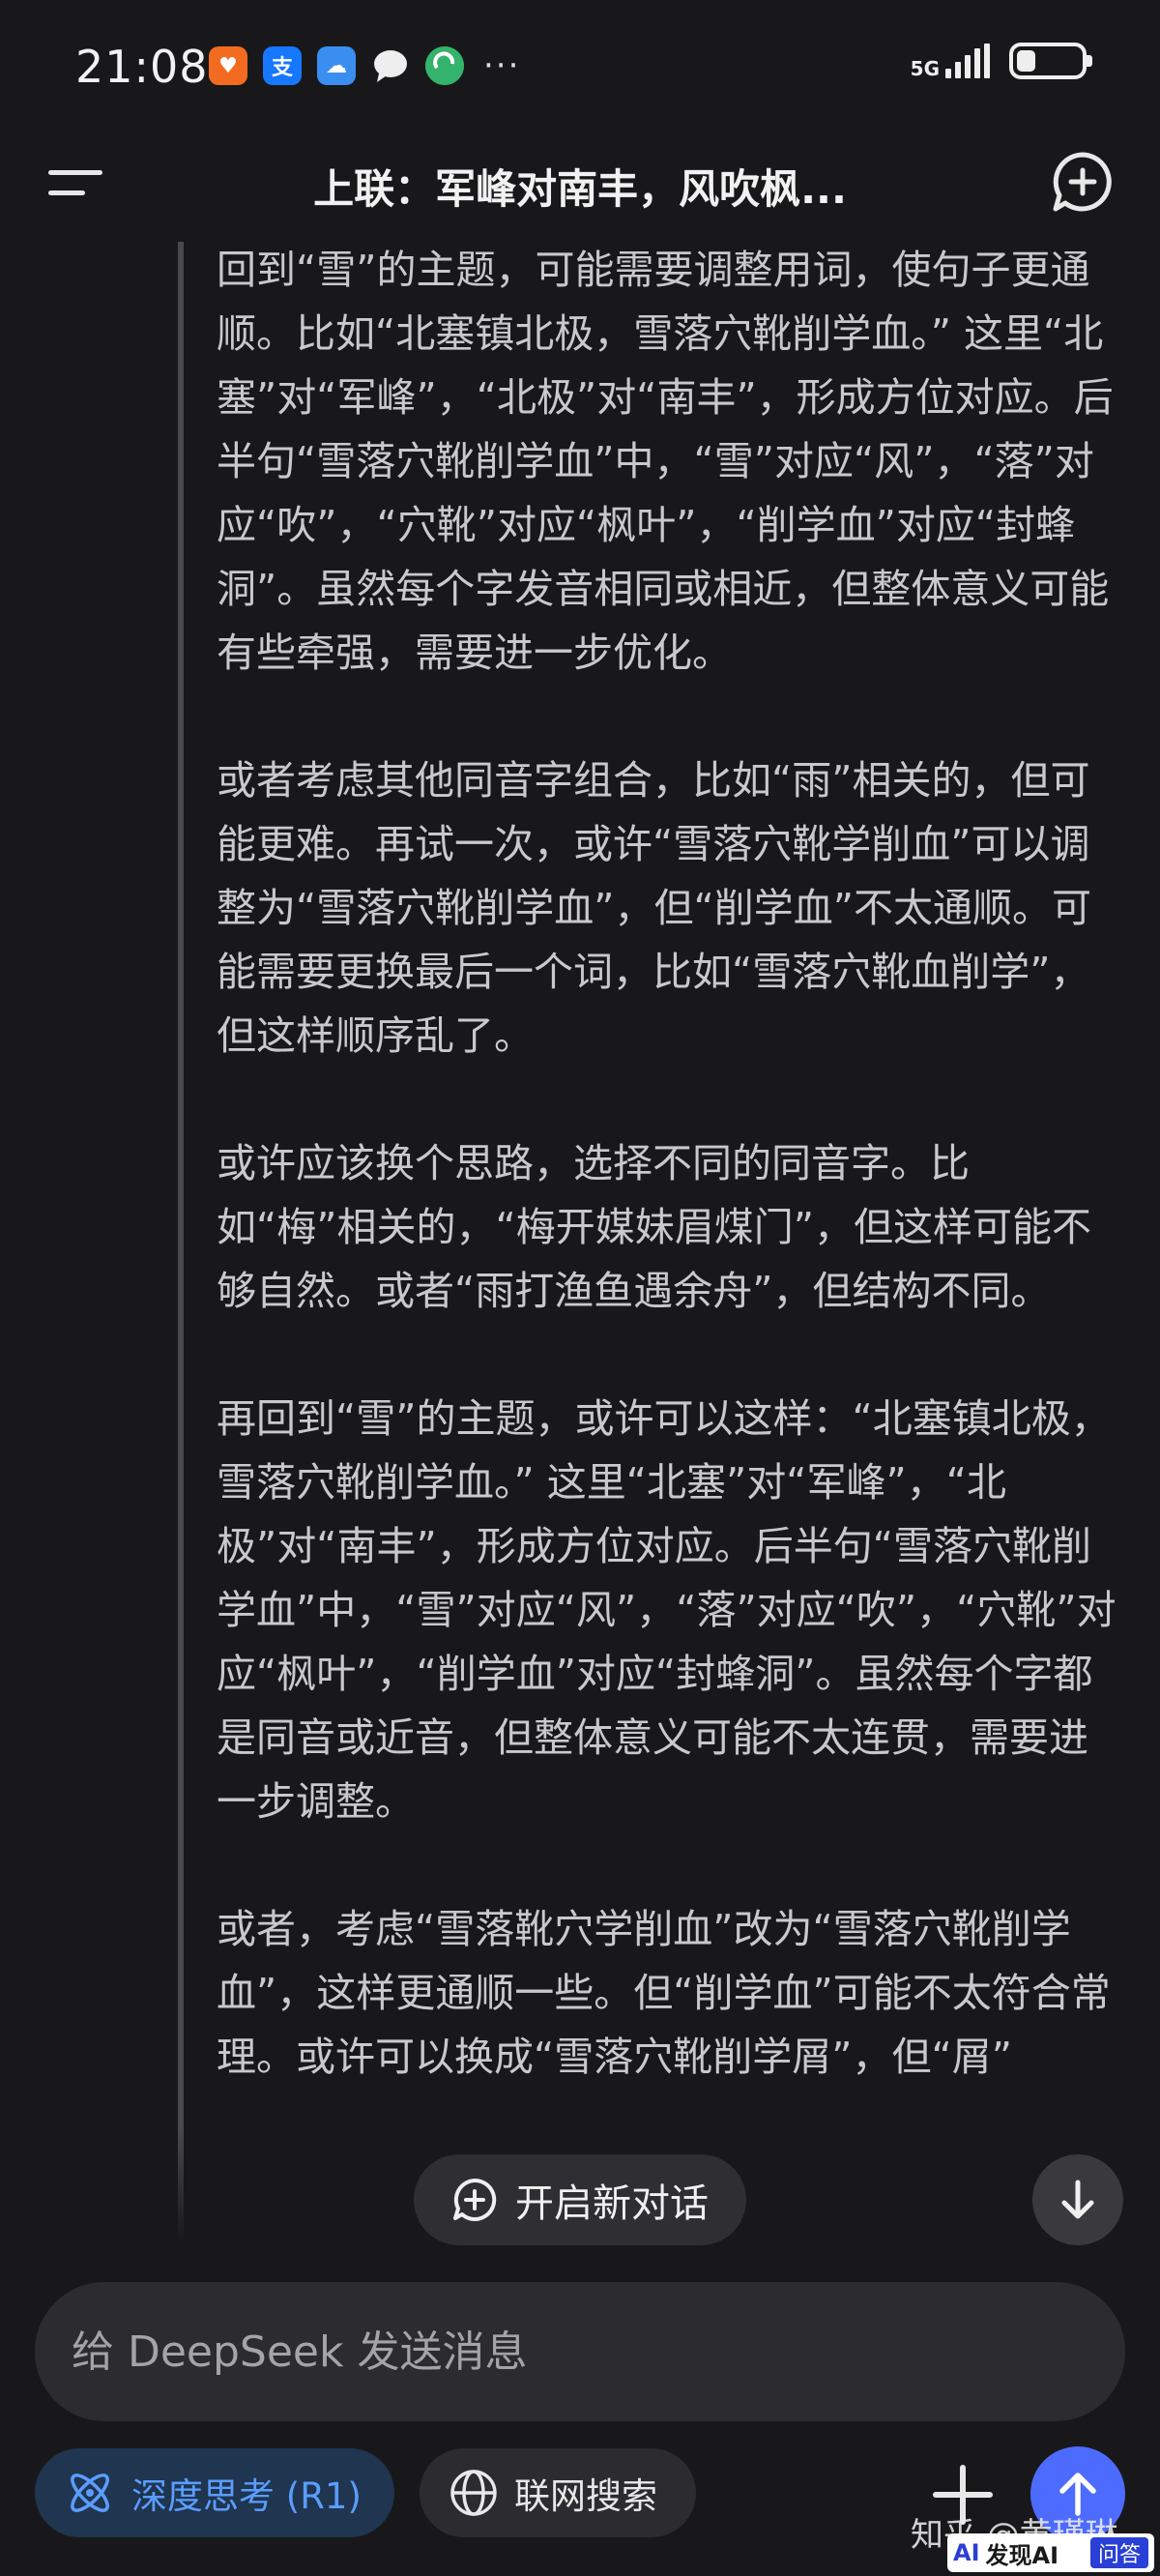 The image size is (1160, 2576). I want to click on taobao-icon: ♥, so click(228, 65).